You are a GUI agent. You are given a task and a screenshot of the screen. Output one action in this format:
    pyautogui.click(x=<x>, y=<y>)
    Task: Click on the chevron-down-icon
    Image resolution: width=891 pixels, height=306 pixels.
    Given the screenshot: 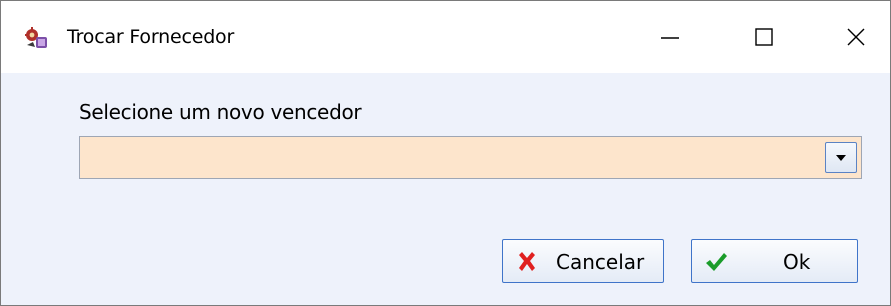 What is the action you would take?
    pyautogui.click(x=841, y=157)
    